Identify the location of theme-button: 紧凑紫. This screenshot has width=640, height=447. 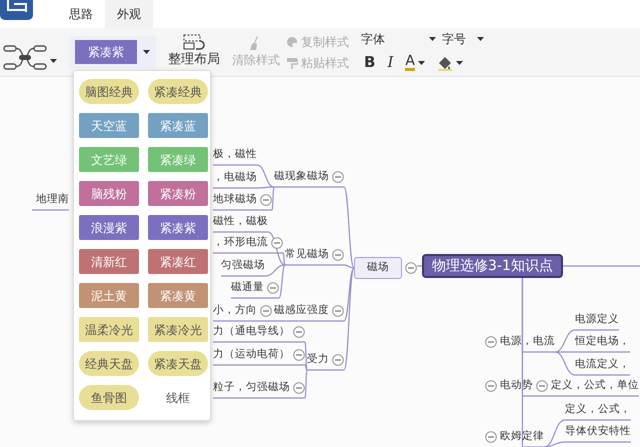
(106, 52).